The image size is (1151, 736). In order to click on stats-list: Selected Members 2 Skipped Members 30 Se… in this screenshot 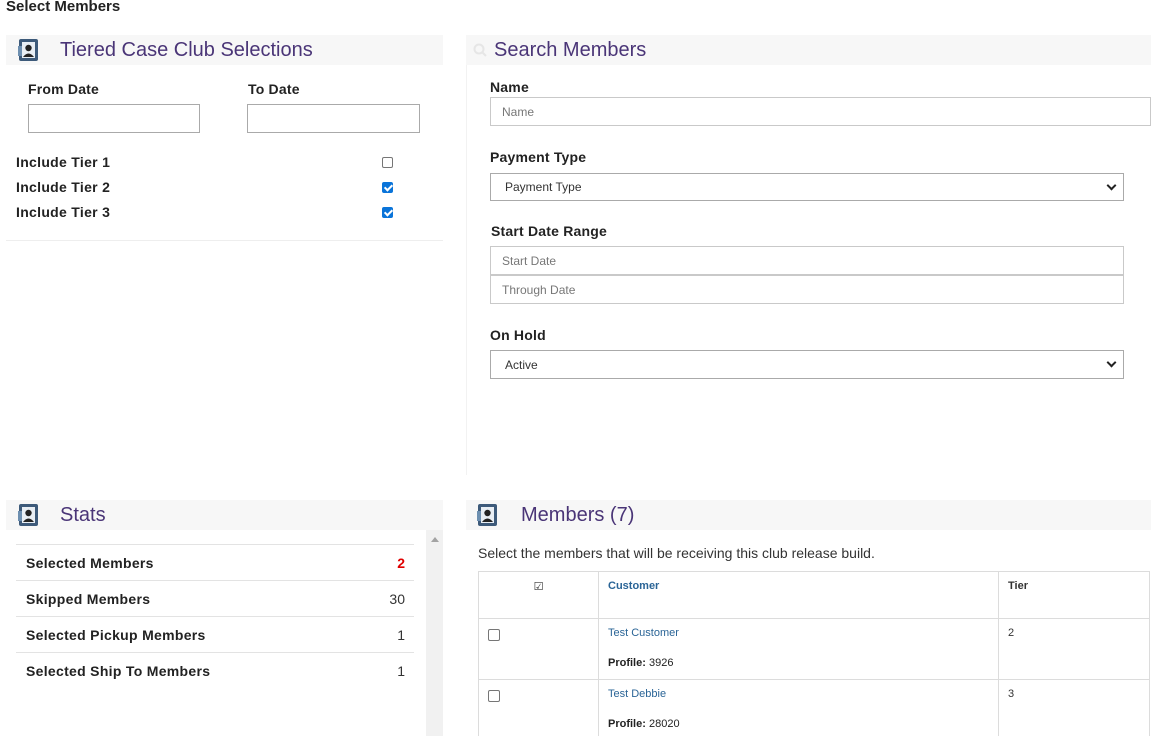, I will do `click(215, 616)`.